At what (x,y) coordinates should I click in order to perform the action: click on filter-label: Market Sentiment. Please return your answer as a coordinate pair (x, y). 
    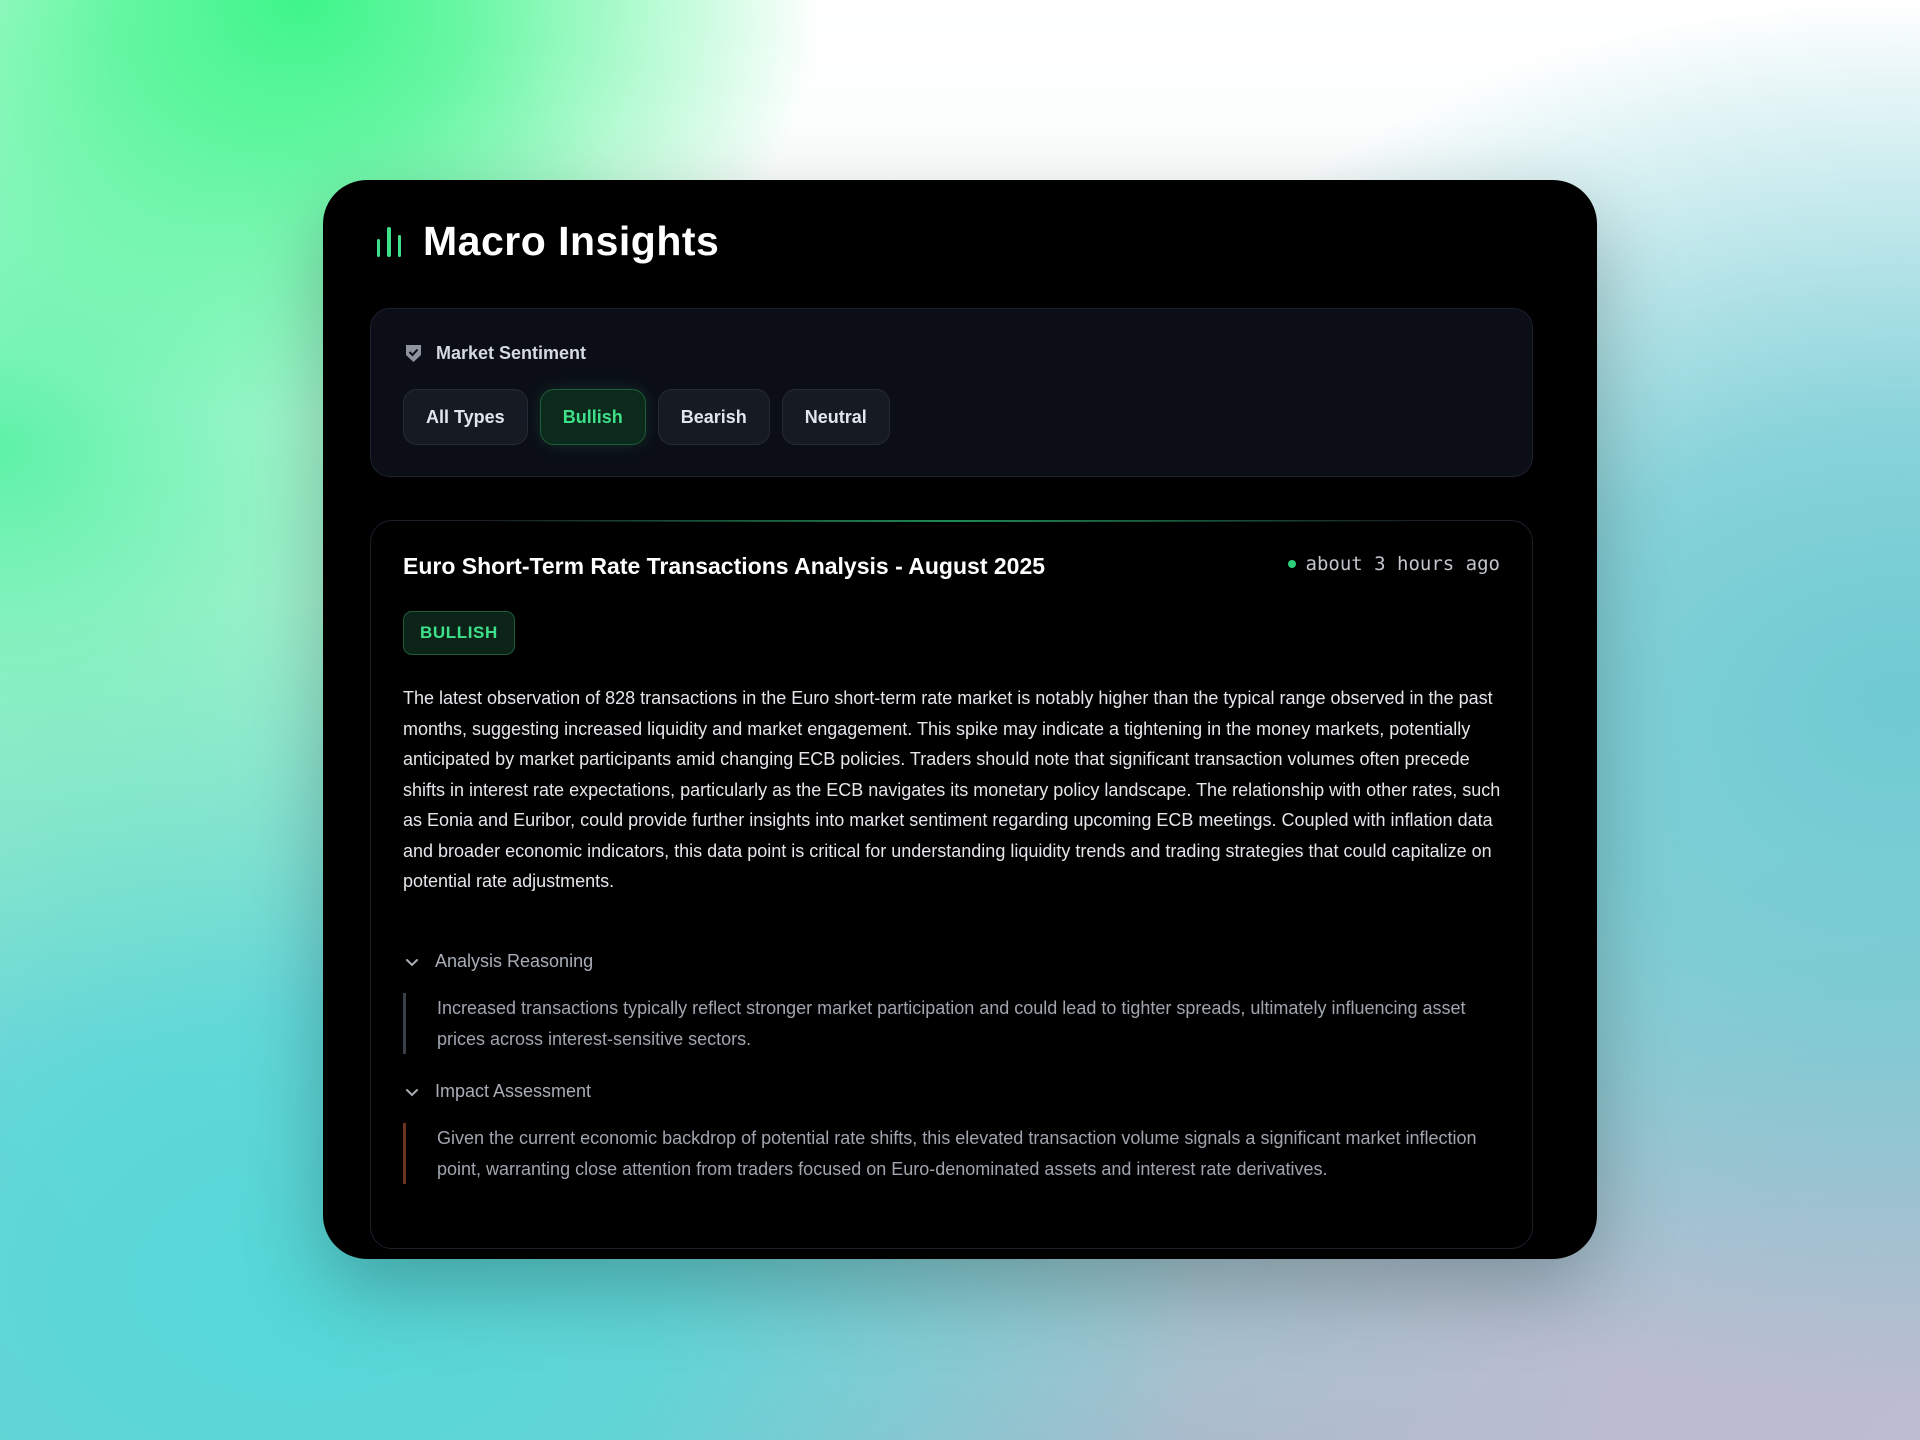
    Looking at the image, I should click on (495, 353).